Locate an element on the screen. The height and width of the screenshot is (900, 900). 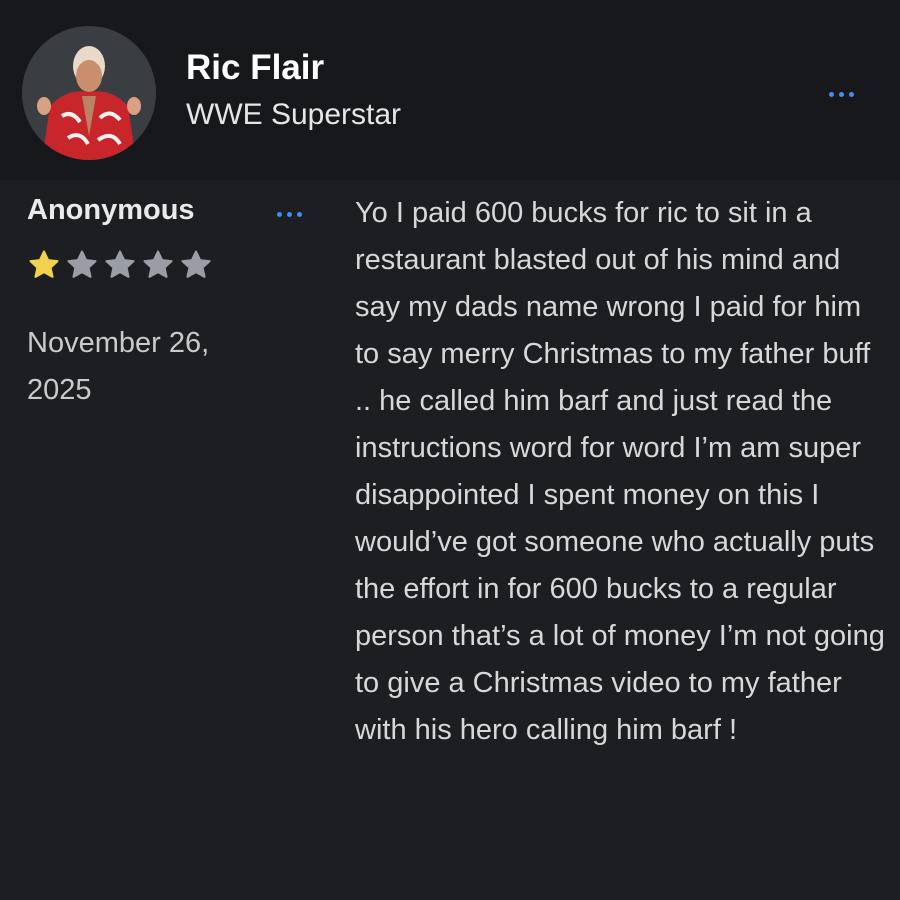
review-author: Anonymous is located at coordinates (111, 210).